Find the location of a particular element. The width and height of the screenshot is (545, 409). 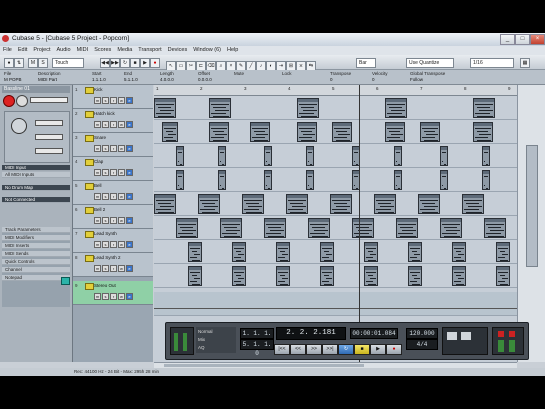

inspector-section-channel: Channel is located at coordinates (36, 270).